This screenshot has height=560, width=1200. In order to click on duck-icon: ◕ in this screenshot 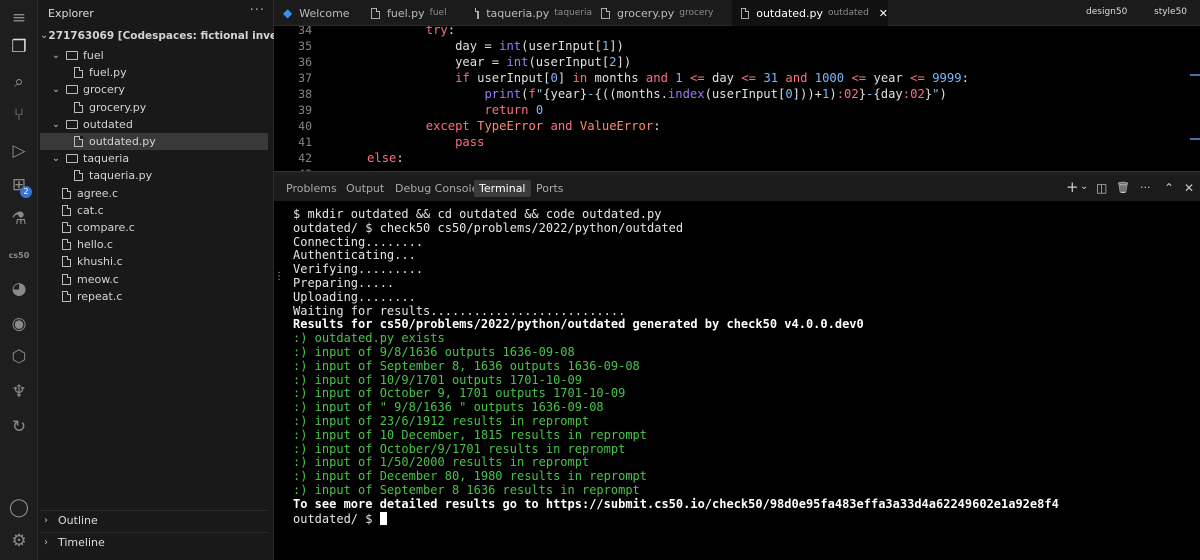, I will do `click(19, 289)`.